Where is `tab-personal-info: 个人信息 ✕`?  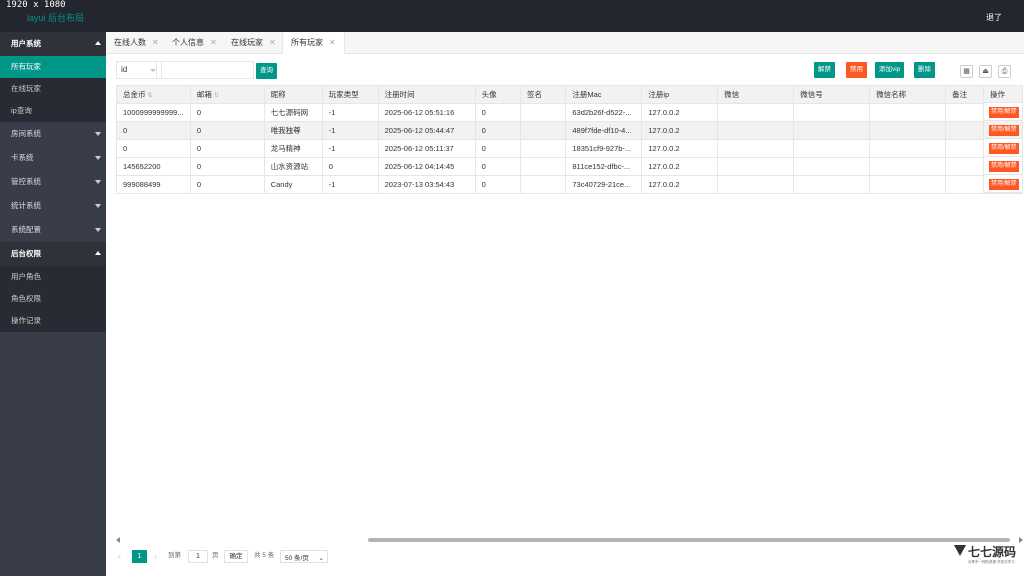 tab-personal-info: 个人信息 ✕ is located at coordinates (194, 43).